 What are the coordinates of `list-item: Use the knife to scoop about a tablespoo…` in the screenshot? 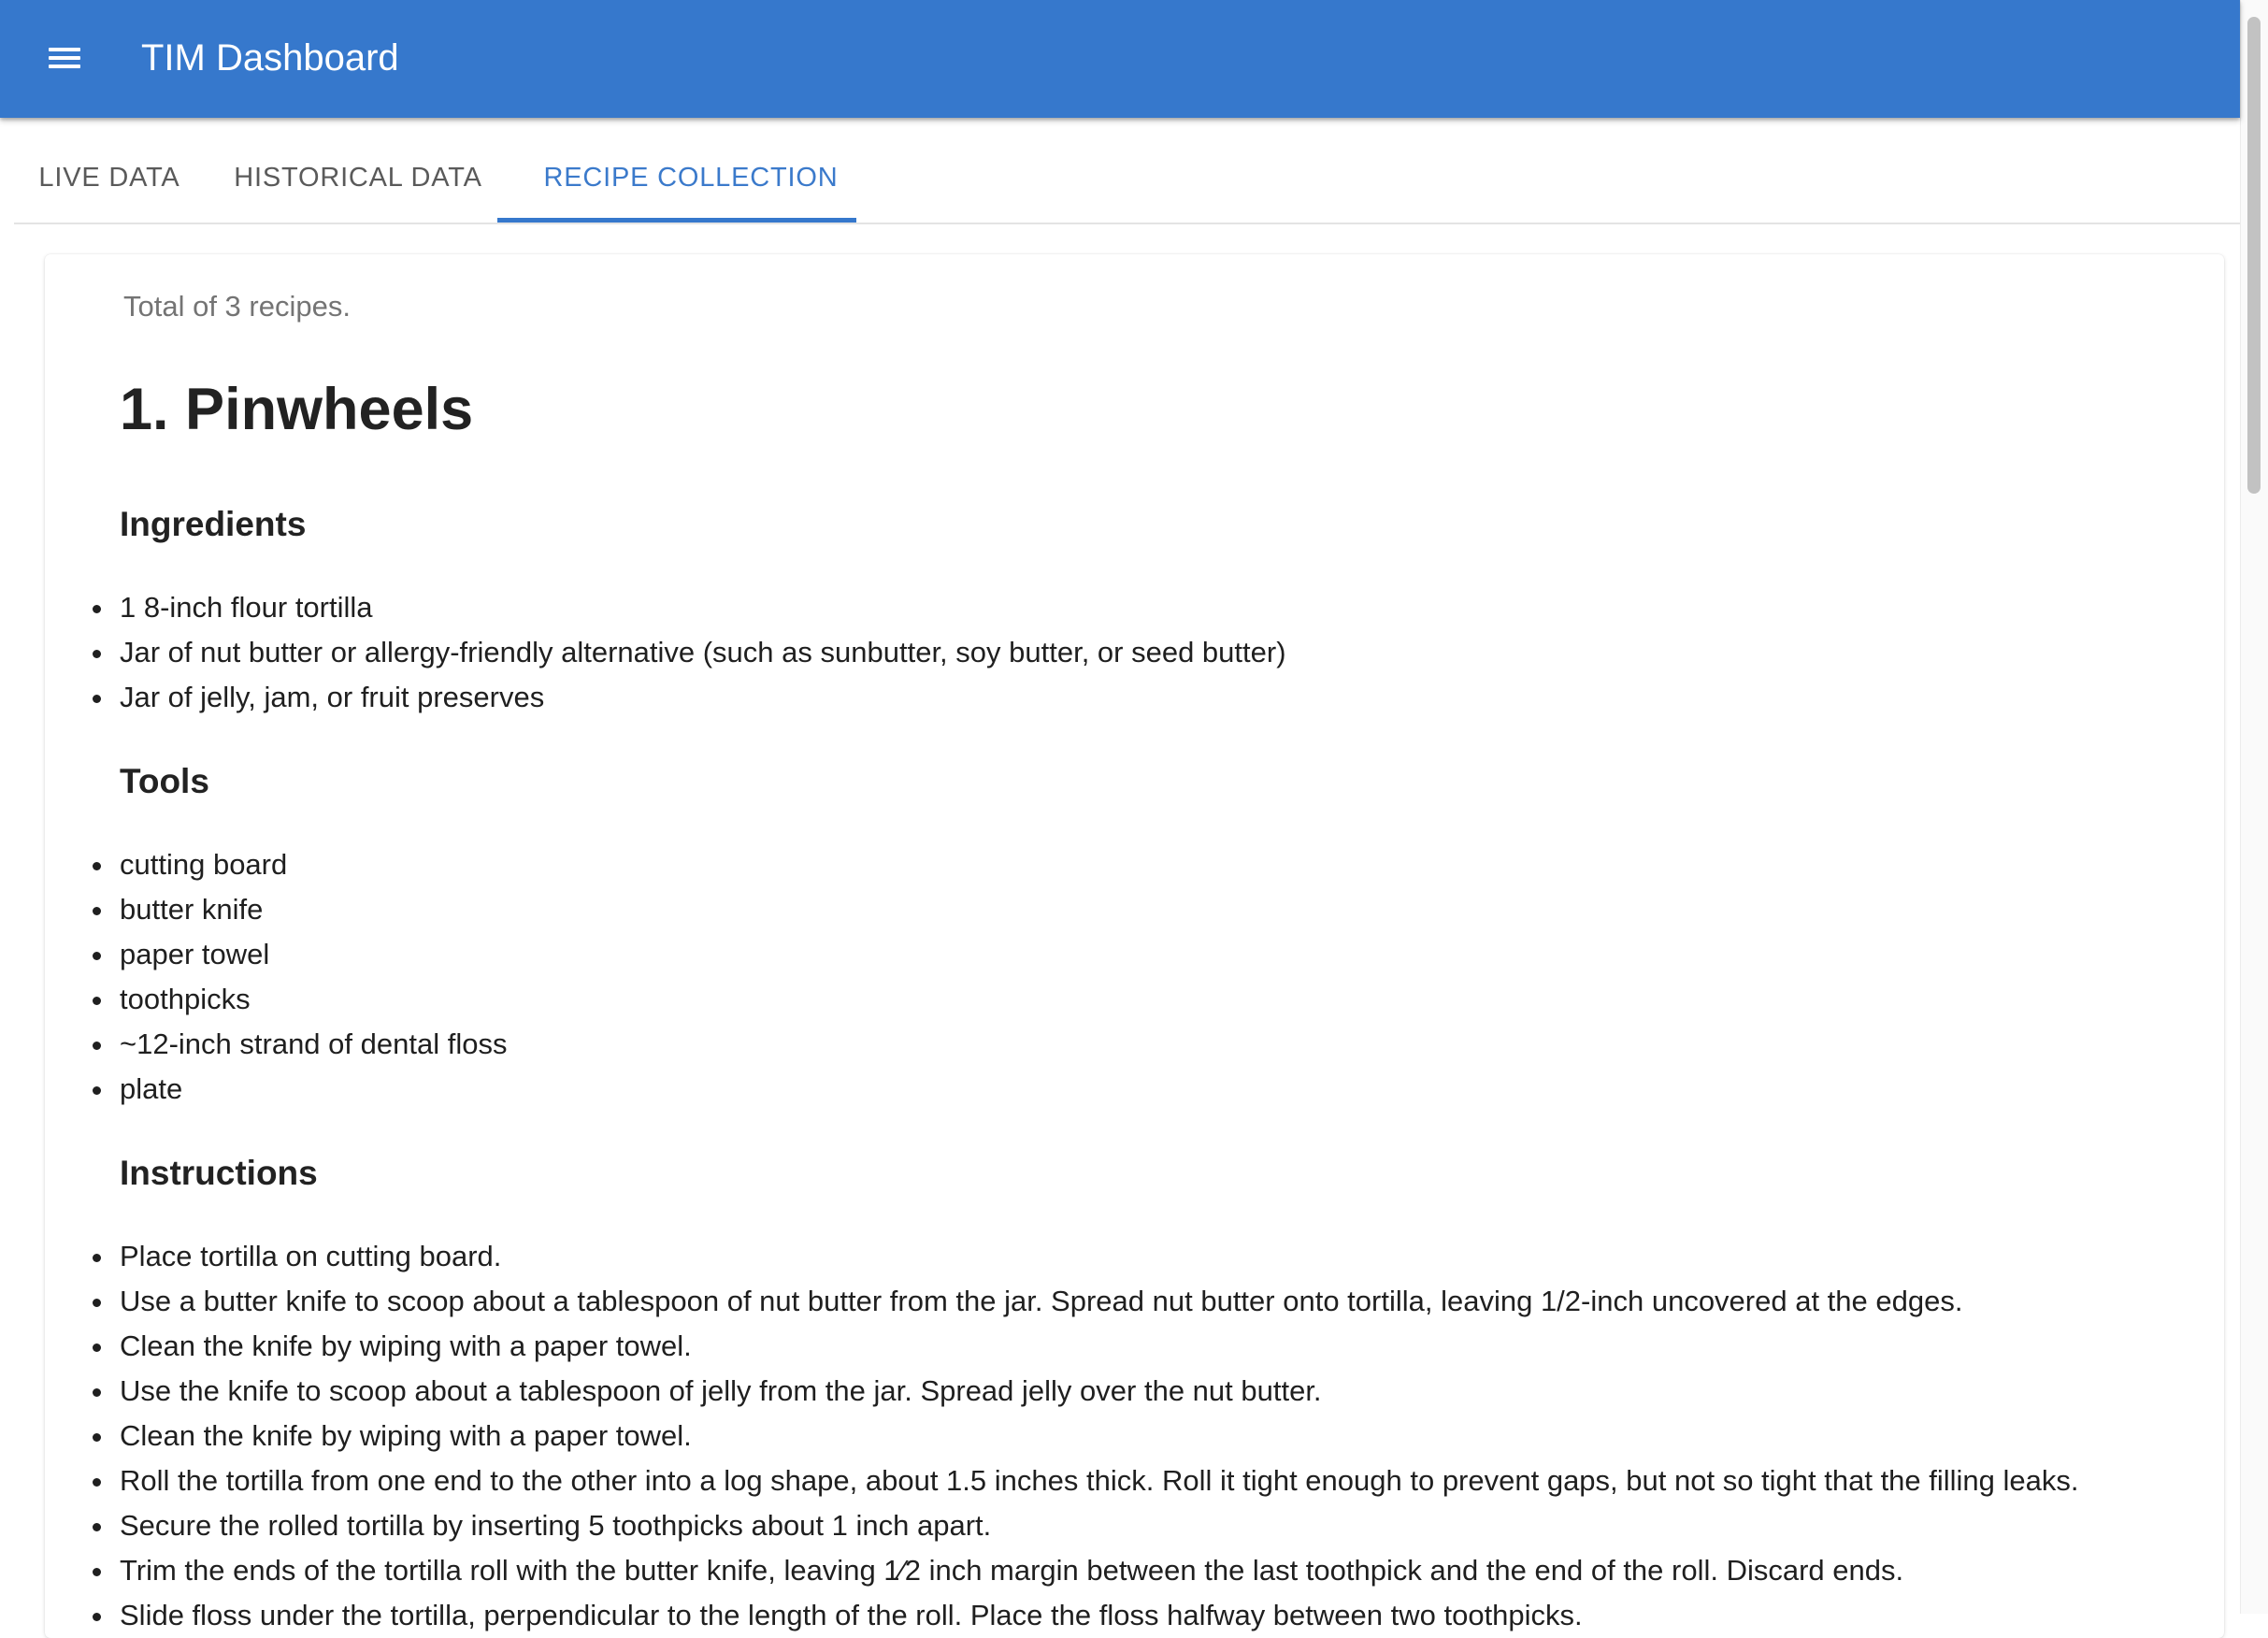 It's located at (1086, 1391).